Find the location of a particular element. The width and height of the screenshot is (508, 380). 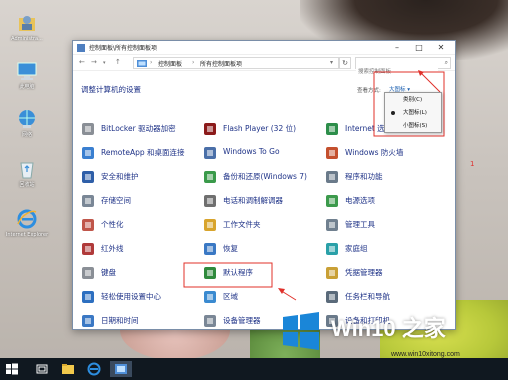

menu-item-large-icons: 大图标(L) is located at coordinates (414, 113).